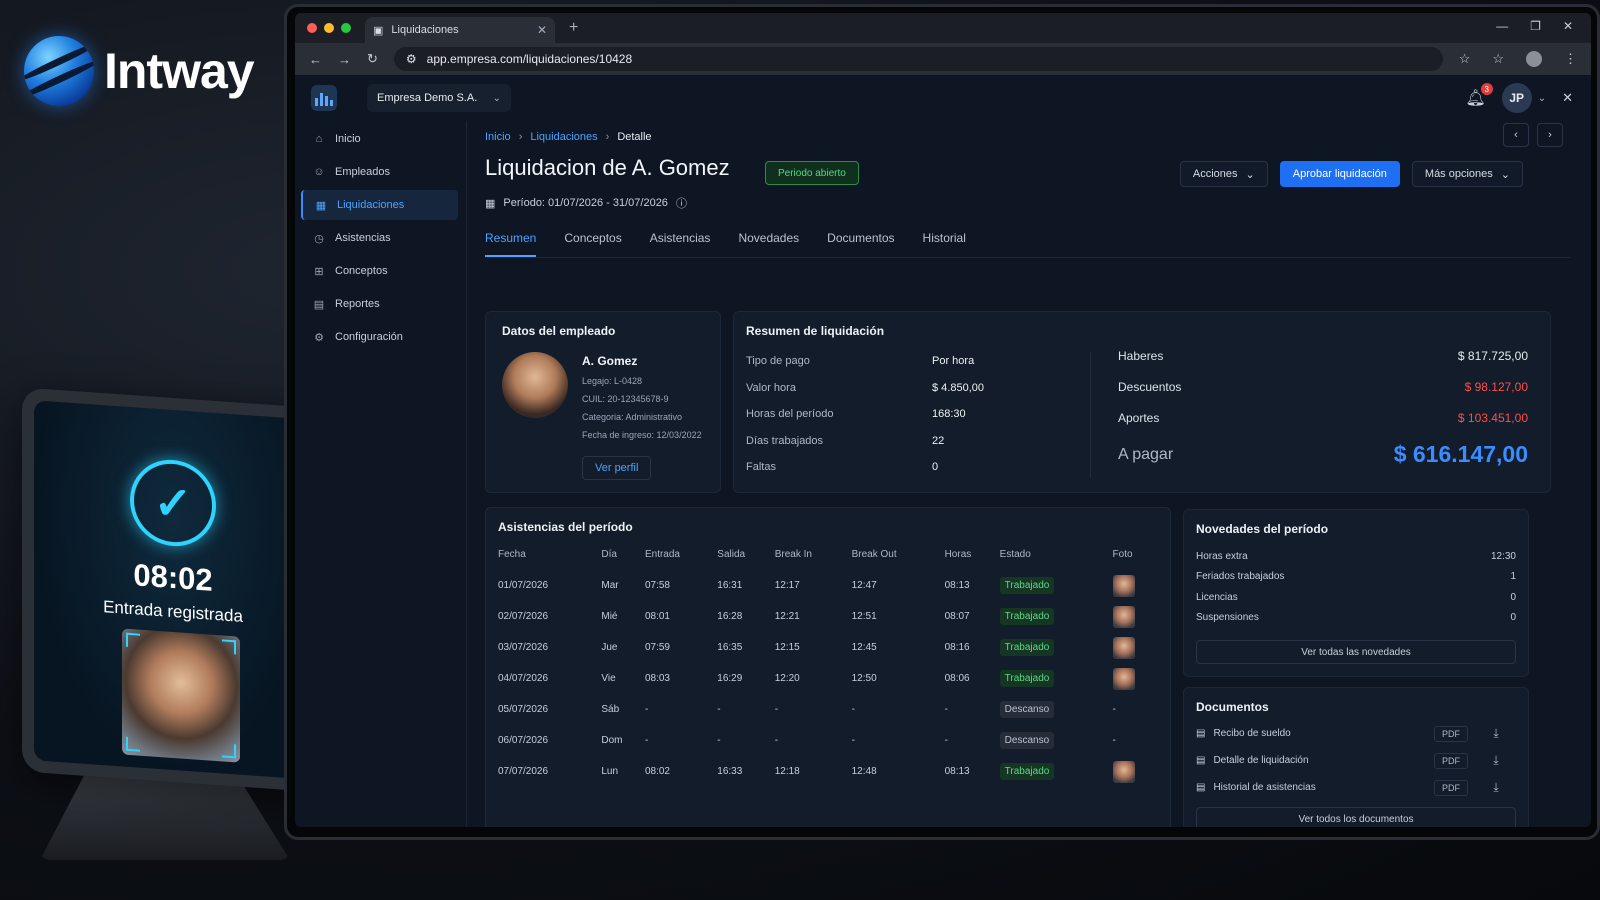  I want to click on calendar-icon: ▦, so click(490, 203).